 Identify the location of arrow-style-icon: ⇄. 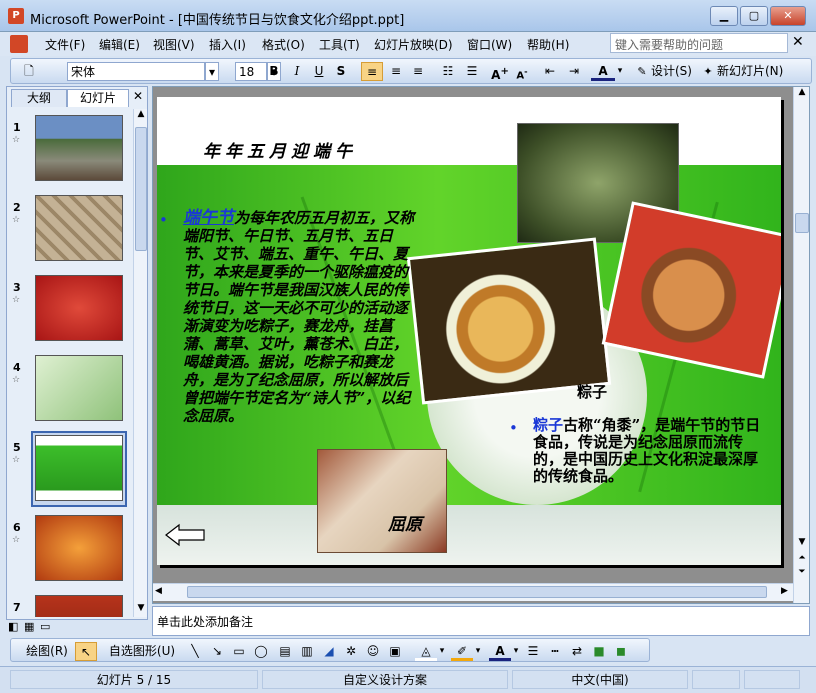
(577, 651).